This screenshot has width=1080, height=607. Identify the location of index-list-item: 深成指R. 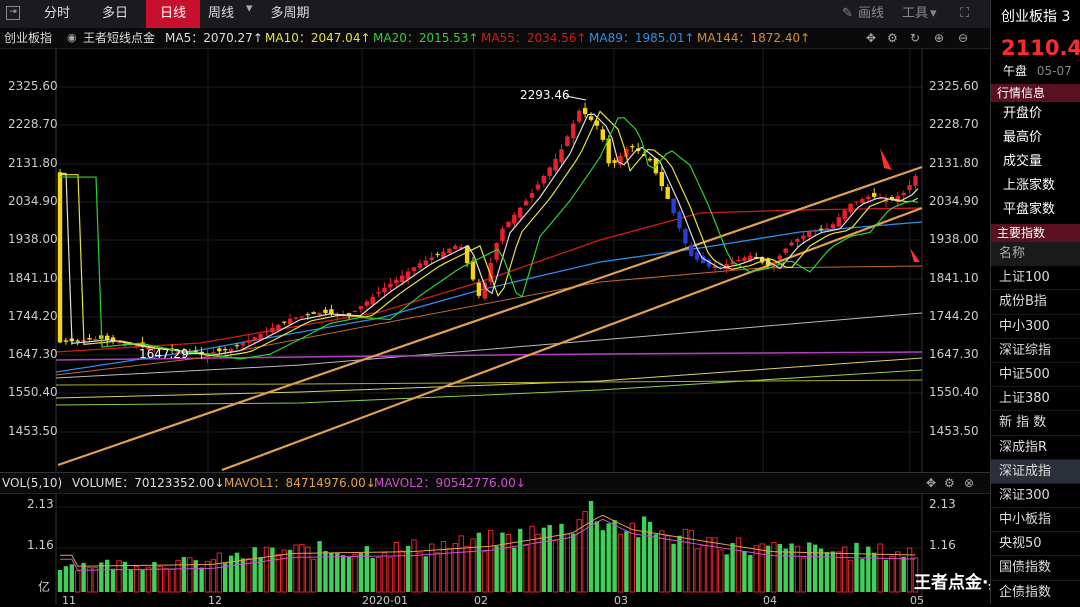
(1035, 448).